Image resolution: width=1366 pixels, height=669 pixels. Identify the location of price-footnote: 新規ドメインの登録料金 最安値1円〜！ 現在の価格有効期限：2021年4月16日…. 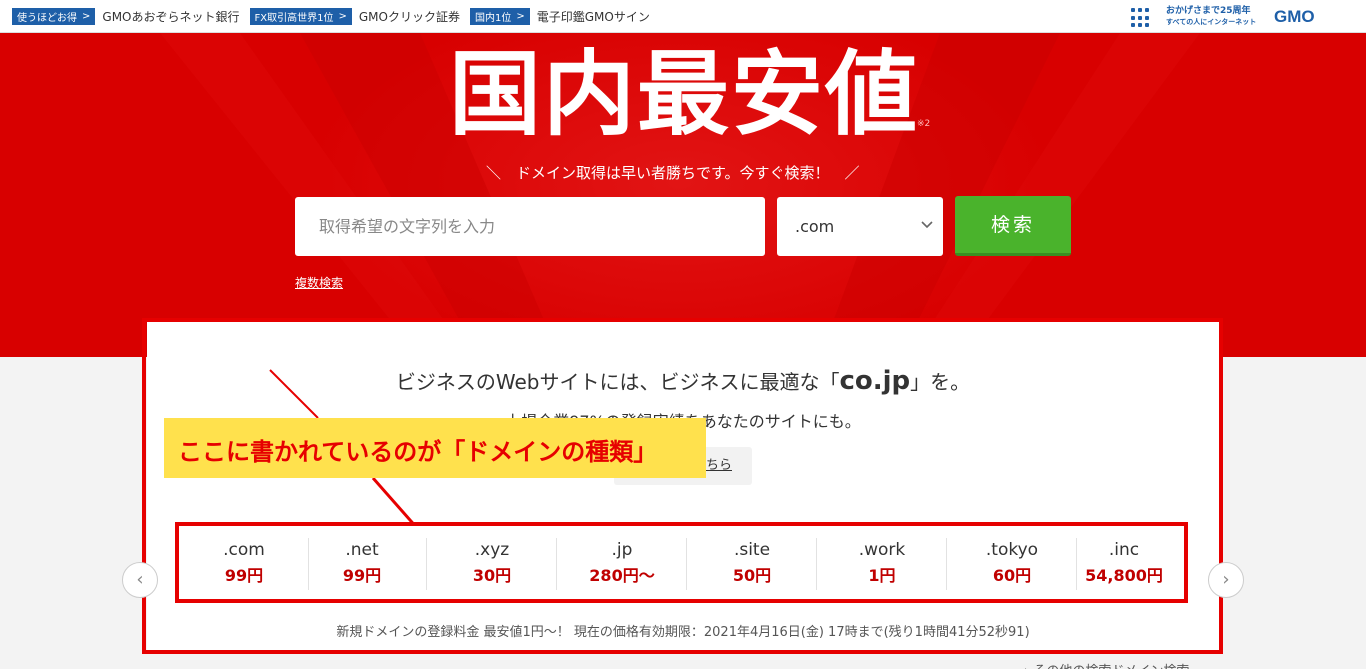
(683, 632).